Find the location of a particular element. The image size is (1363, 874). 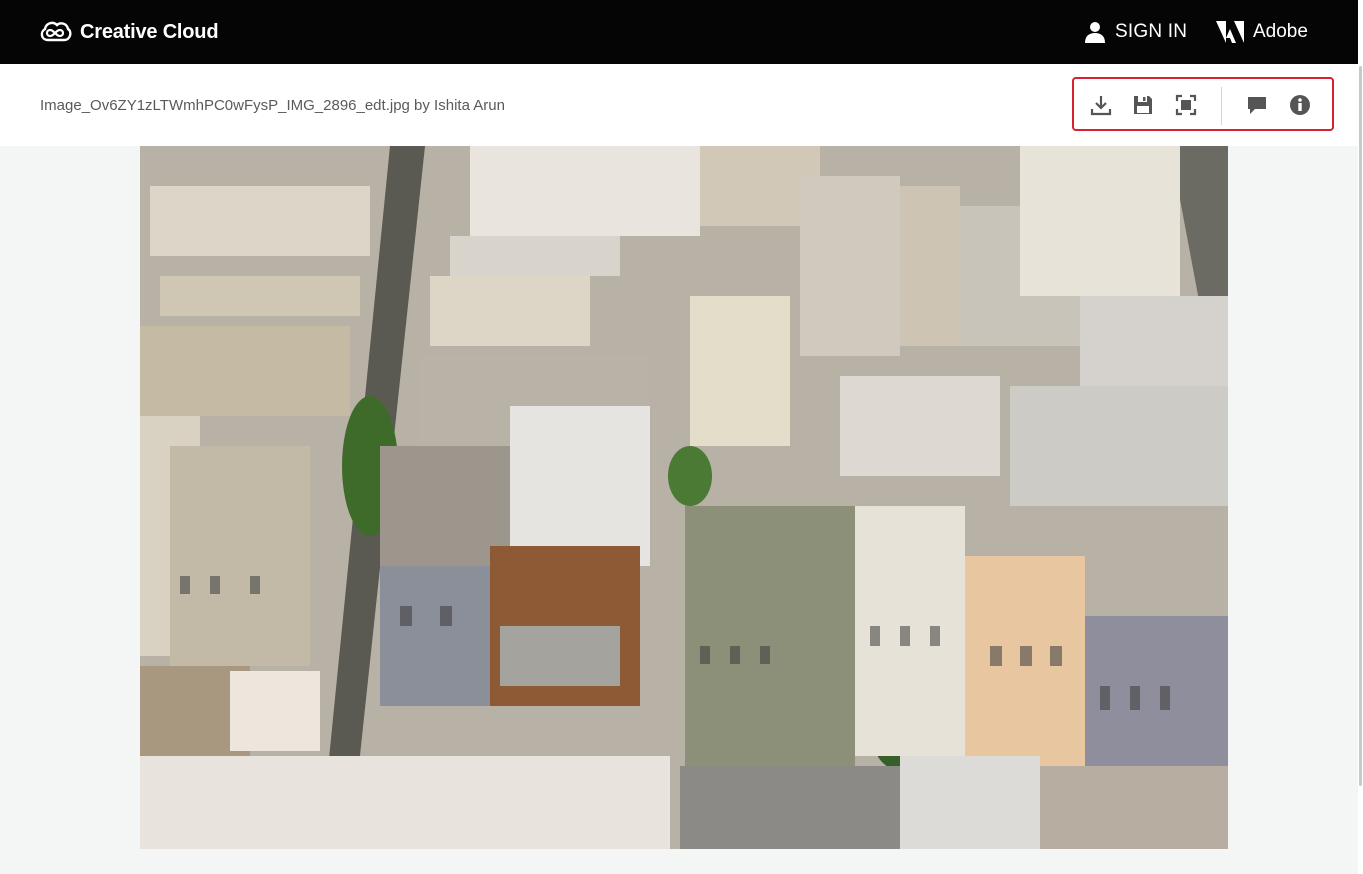

info-icon is located at coordinates (1300, 105).